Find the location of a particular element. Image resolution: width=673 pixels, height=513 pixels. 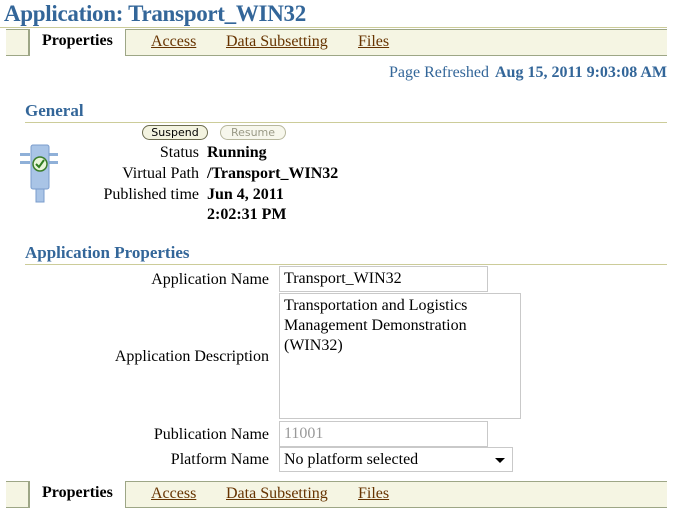

publication-name-input: 11001 is located at coordinates (383, 434).